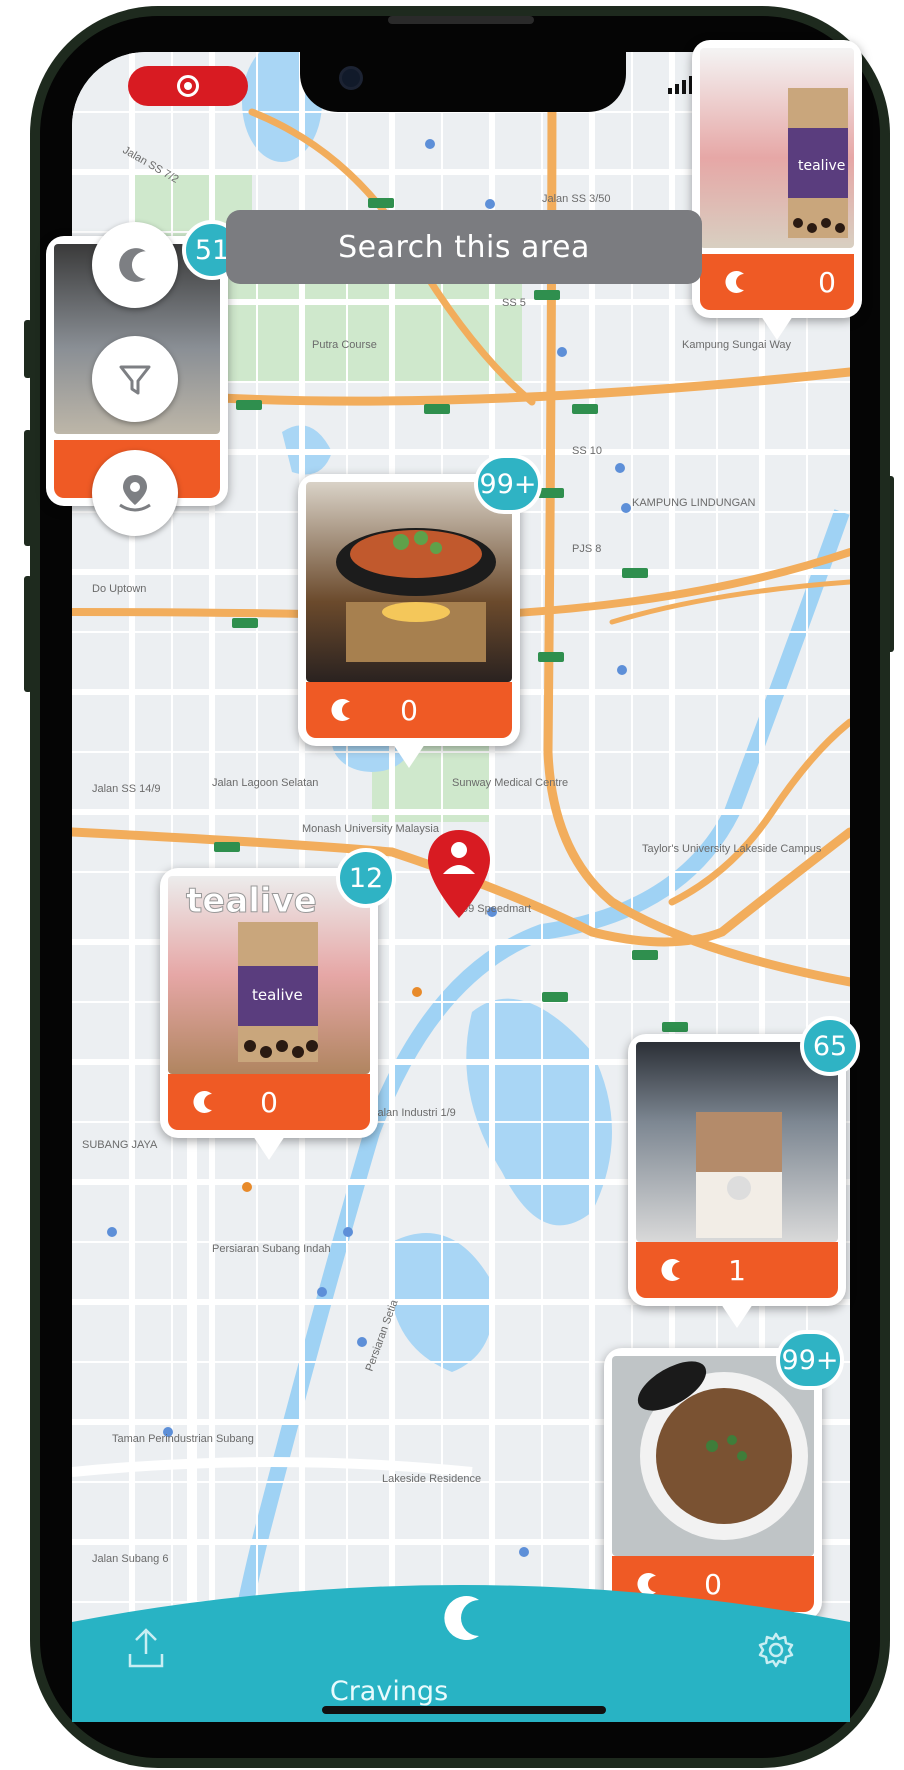 The image size is (904, 1770). I want to click on cravings-tab-label: Cravings, so click(389, 1691).